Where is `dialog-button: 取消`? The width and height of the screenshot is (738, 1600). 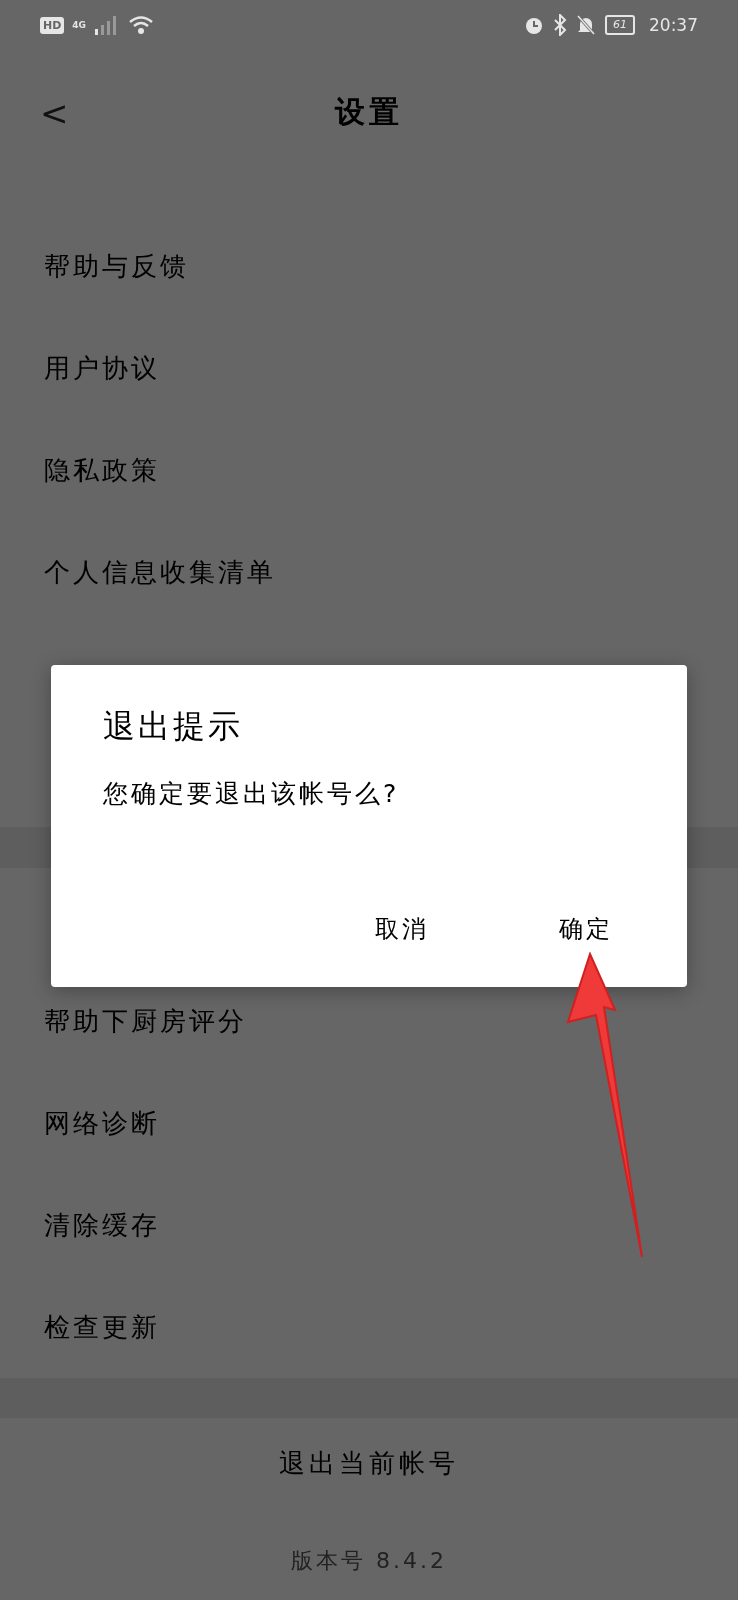
dialog-button: 取消 is located at coordinates (402, 929).